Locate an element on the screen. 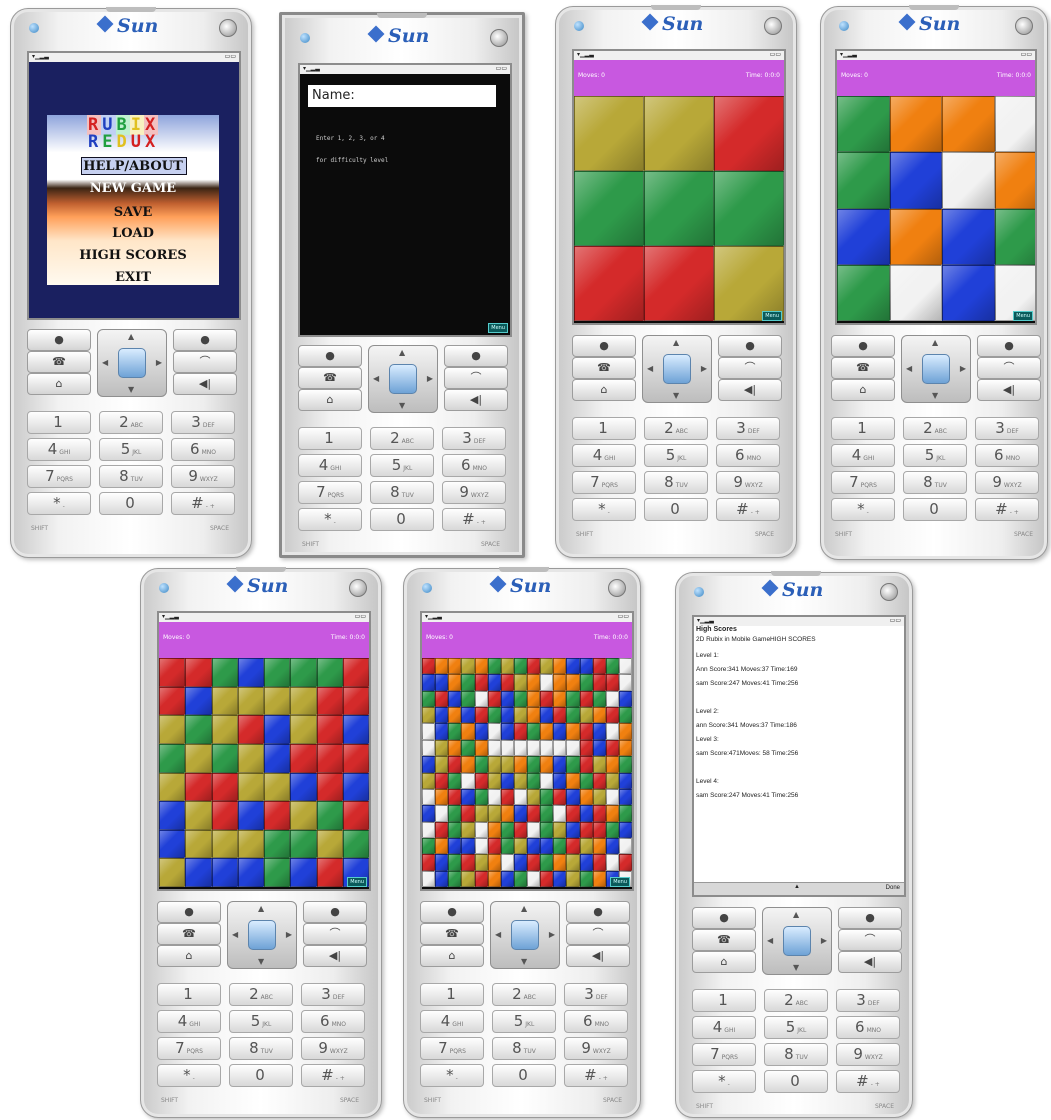 Image resolution: width=1051 pixels, height=1120 pixels. power-button is located at coordinates (889, 592).